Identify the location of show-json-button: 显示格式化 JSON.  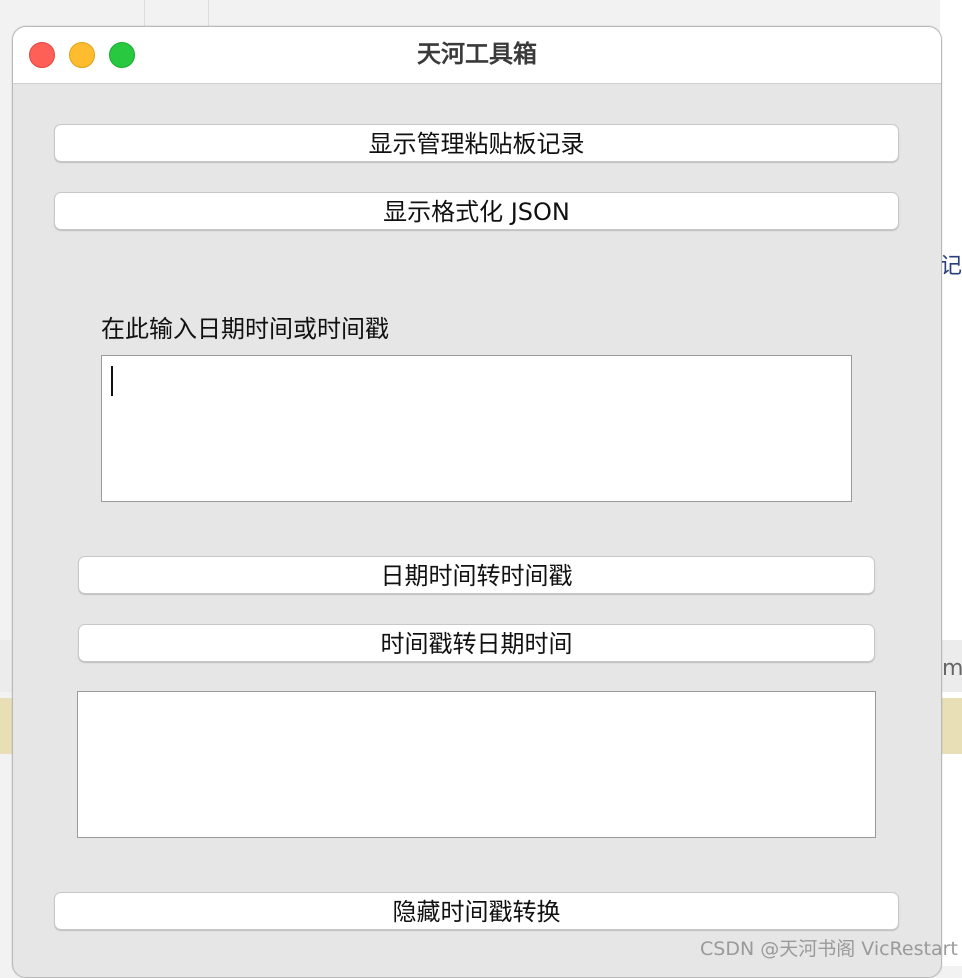
(476, 211).